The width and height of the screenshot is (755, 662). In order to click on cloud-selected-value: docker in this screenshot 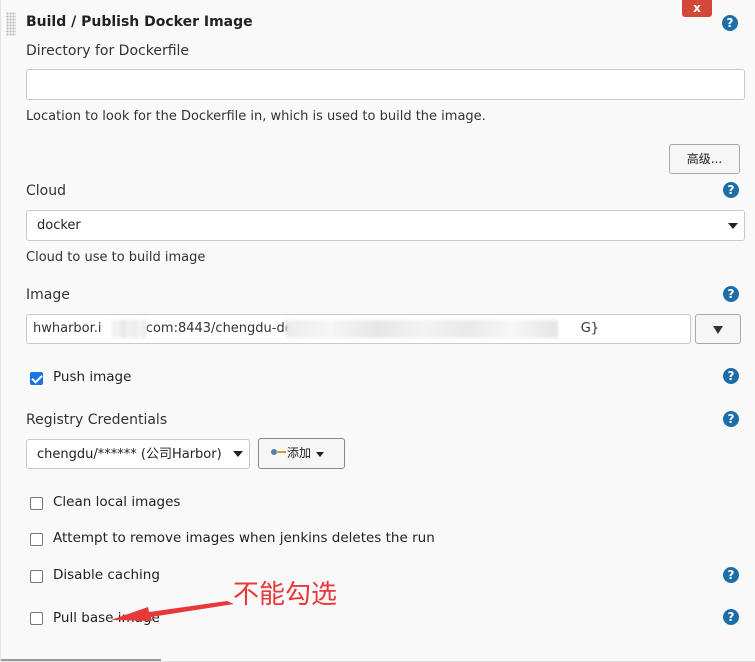, I will do `click(59, 225)`.